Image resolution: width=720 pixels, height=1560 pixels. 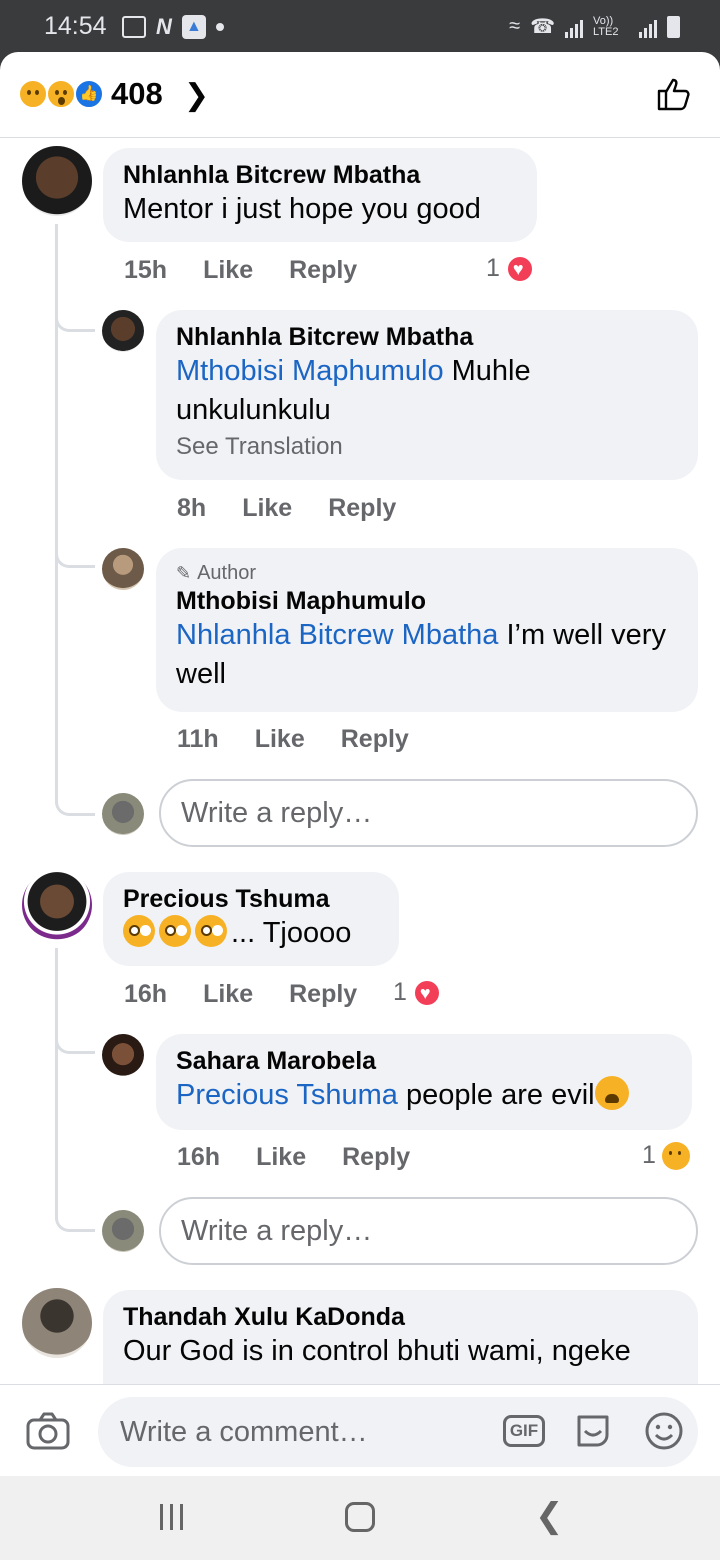 What do you see at coordinates (674, 94) in the screenshot?
I see `thumbs-up-icon` at bounding box center [674, 94].